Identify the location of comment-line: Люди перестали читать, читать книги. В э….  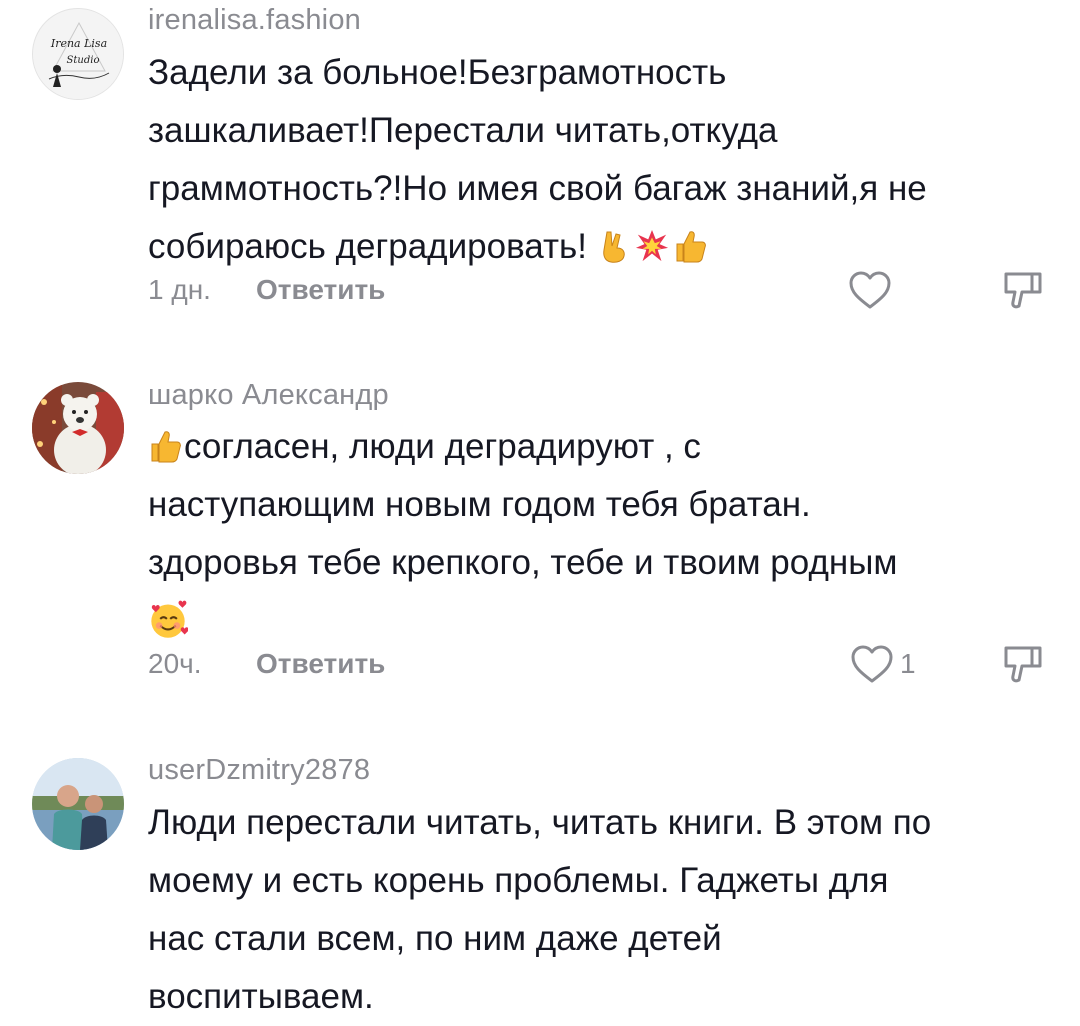
(540, 822).